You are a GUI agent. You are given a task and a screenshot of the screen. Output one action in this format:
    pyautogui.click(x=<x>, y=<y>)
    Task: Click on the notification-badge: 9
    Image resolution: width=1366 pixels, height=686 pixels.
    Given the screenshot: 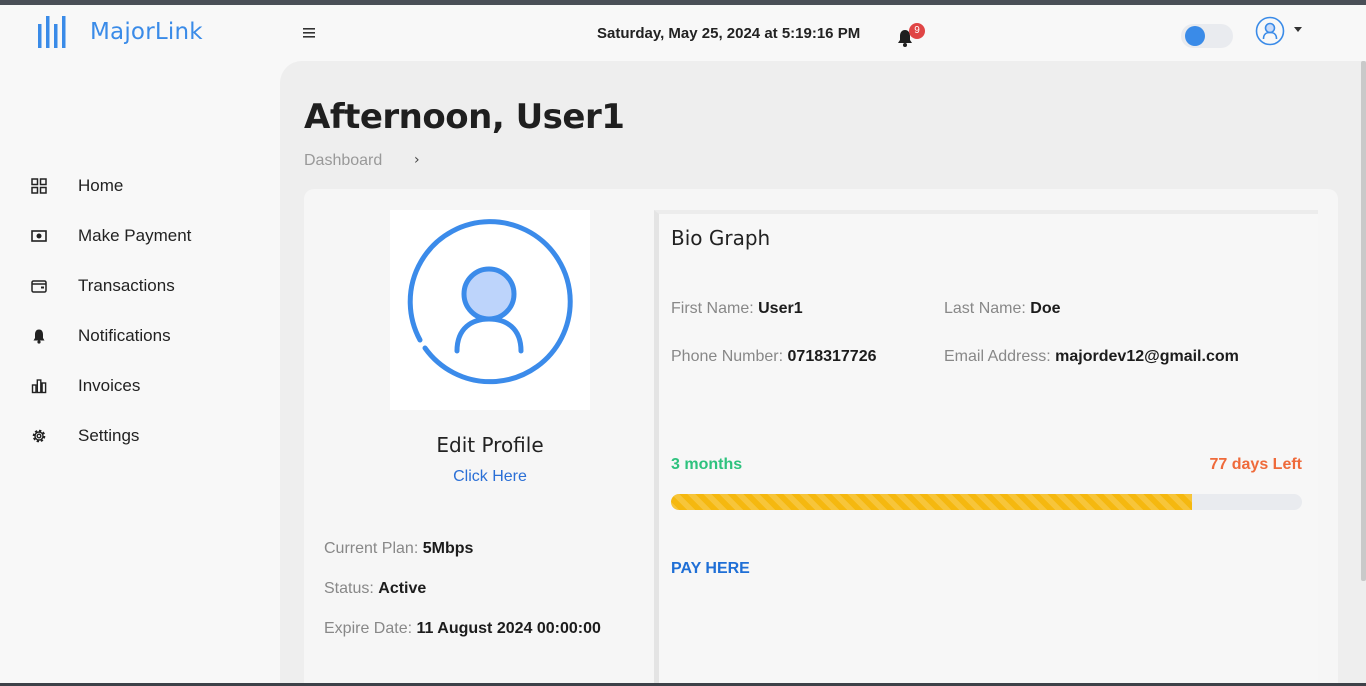 What is the action you would take?
    pyautogui.click(x=917, y=31)
    